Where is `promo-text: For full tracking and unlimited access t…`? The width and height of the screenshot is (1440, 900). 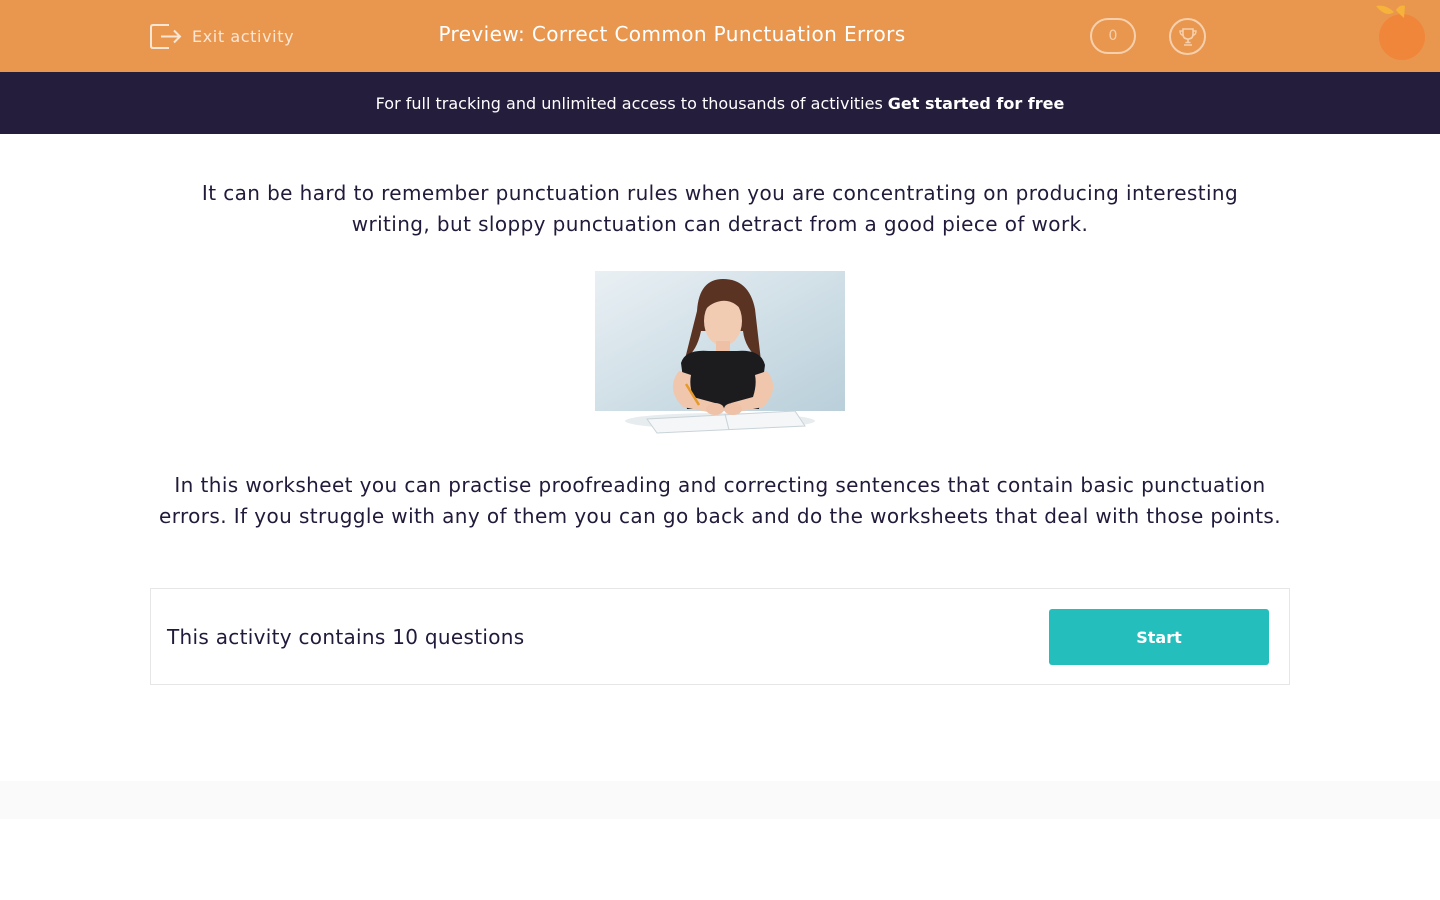
promo-text: For full tracking and unlimited access t… is located at coordinates (629, 103).